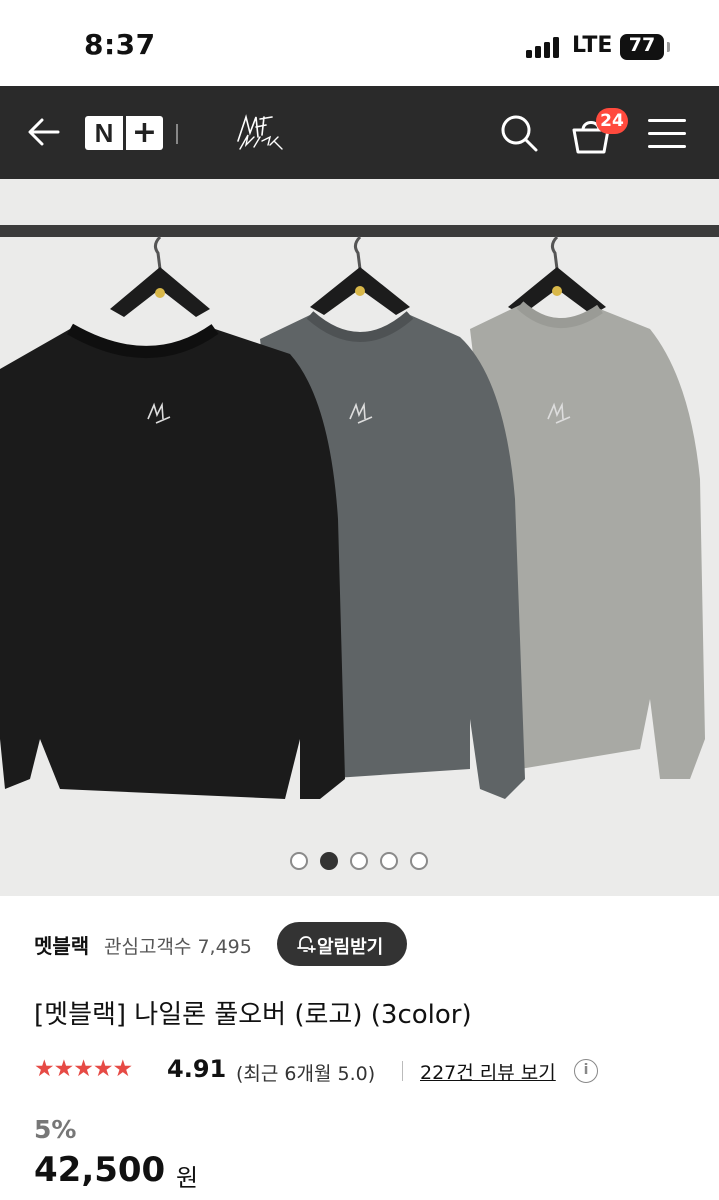 The height and width of the screenshot is (1200, 719). I want to click on top-navigation: N + 24, so click(359, 132).